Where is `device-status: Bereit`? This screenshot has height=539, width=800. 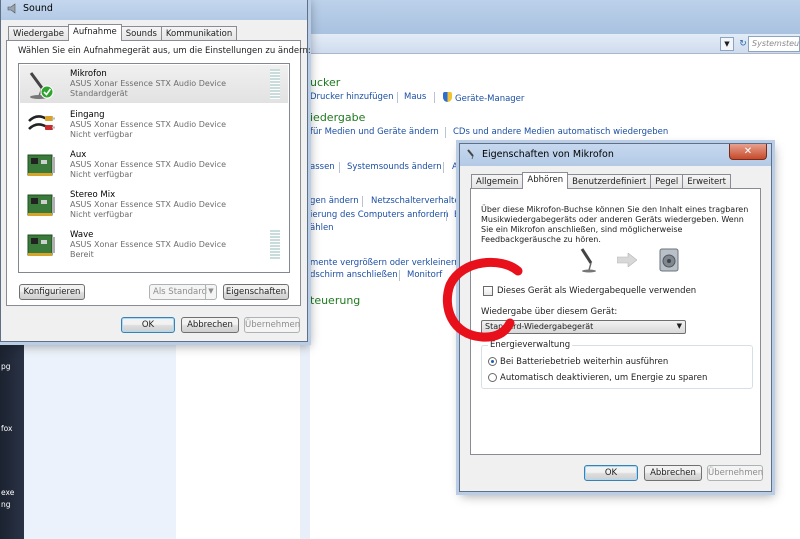 device-status: Bereit is located at coordinates (82, 254).